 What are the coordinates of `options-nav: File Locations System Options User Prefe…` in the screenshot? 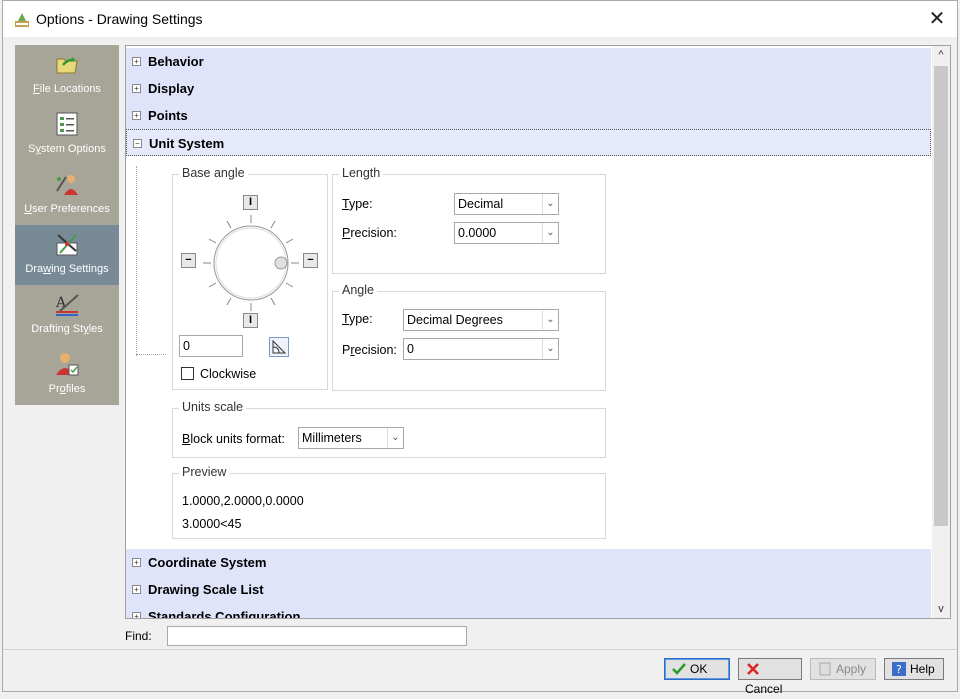 It's located at (67, 225).